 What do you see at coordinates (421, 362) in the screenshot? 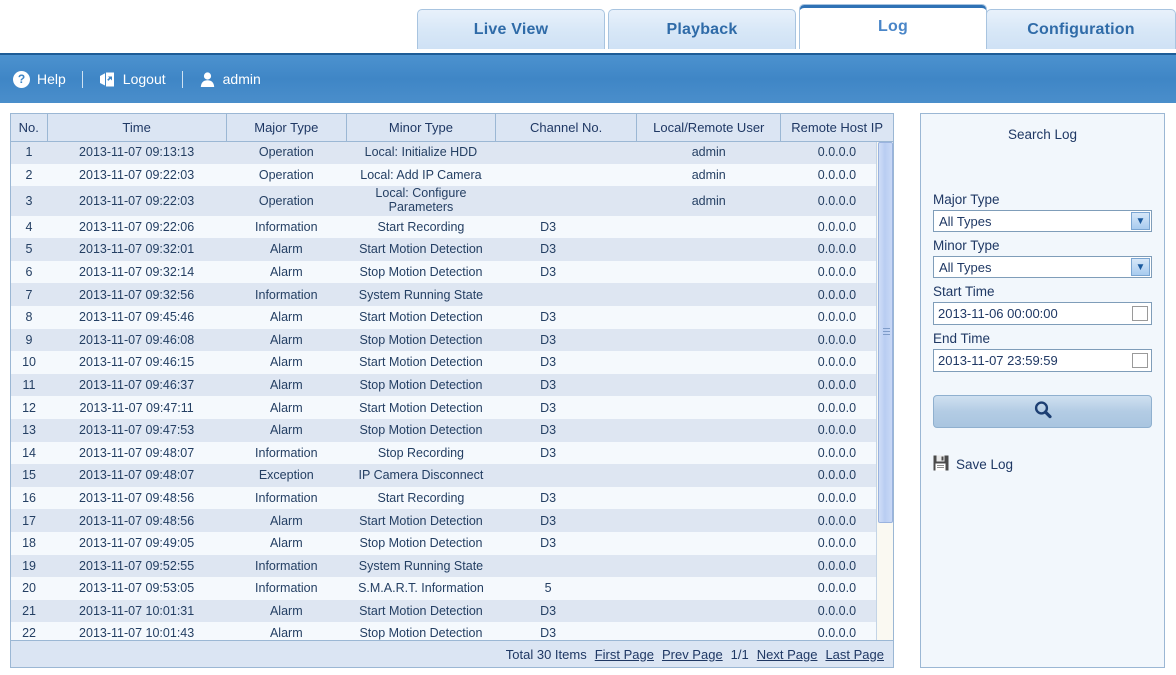
I see `cell-minor-type: Start Motion Detection` at bounding box center [421, 362].